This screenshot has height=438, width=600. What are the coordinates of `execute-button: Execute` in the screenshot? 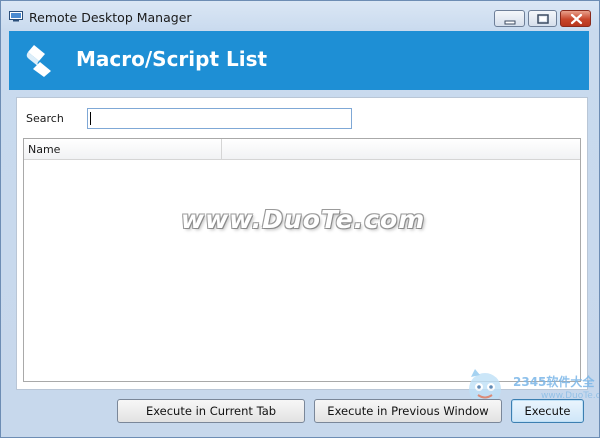 It's located at (547, 411).